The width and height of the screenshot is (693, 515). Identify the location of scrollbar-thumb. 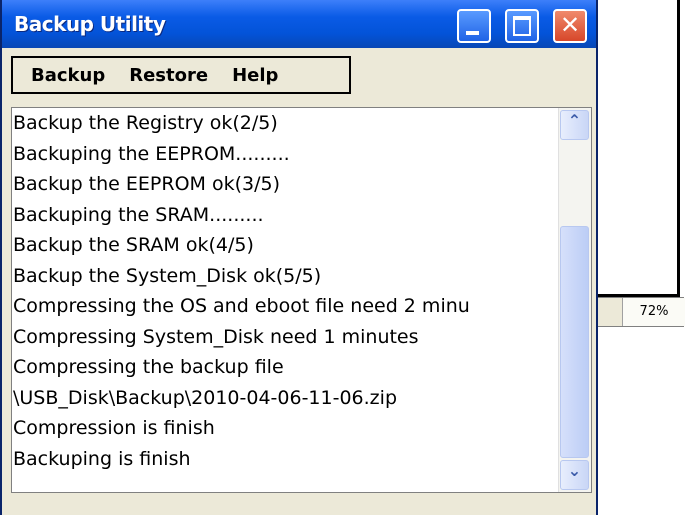
(574, 342).